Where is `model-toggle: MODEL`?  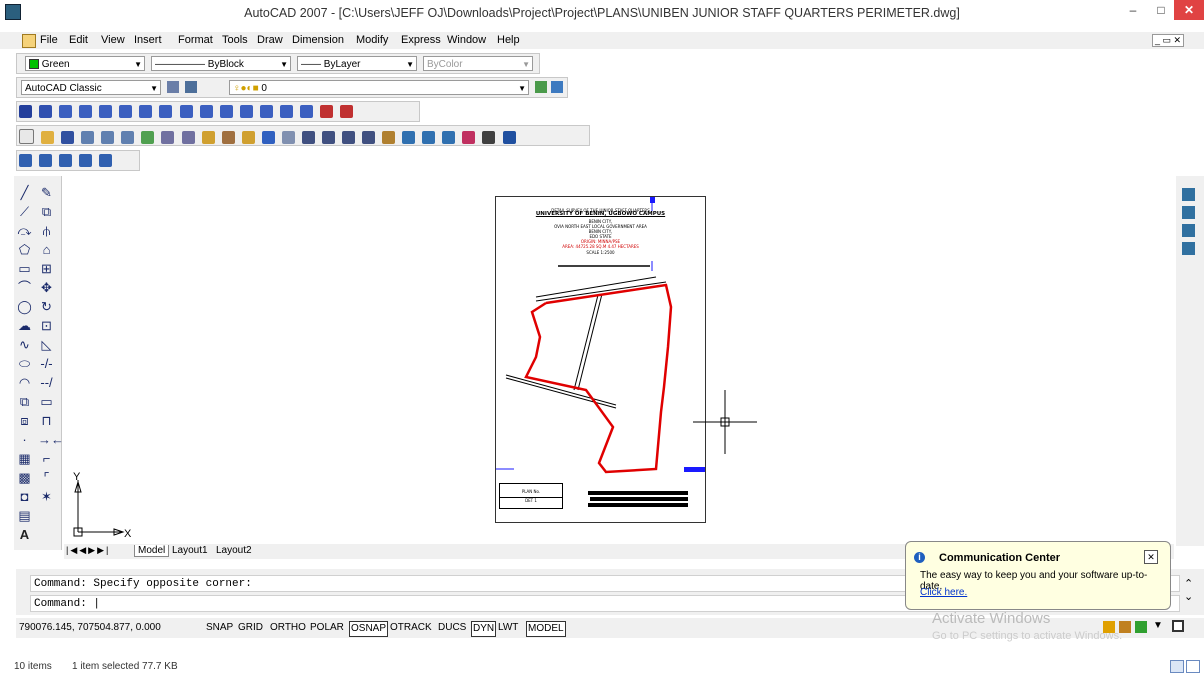
model-toggle: MODEL is located at coordinates (546, 629).